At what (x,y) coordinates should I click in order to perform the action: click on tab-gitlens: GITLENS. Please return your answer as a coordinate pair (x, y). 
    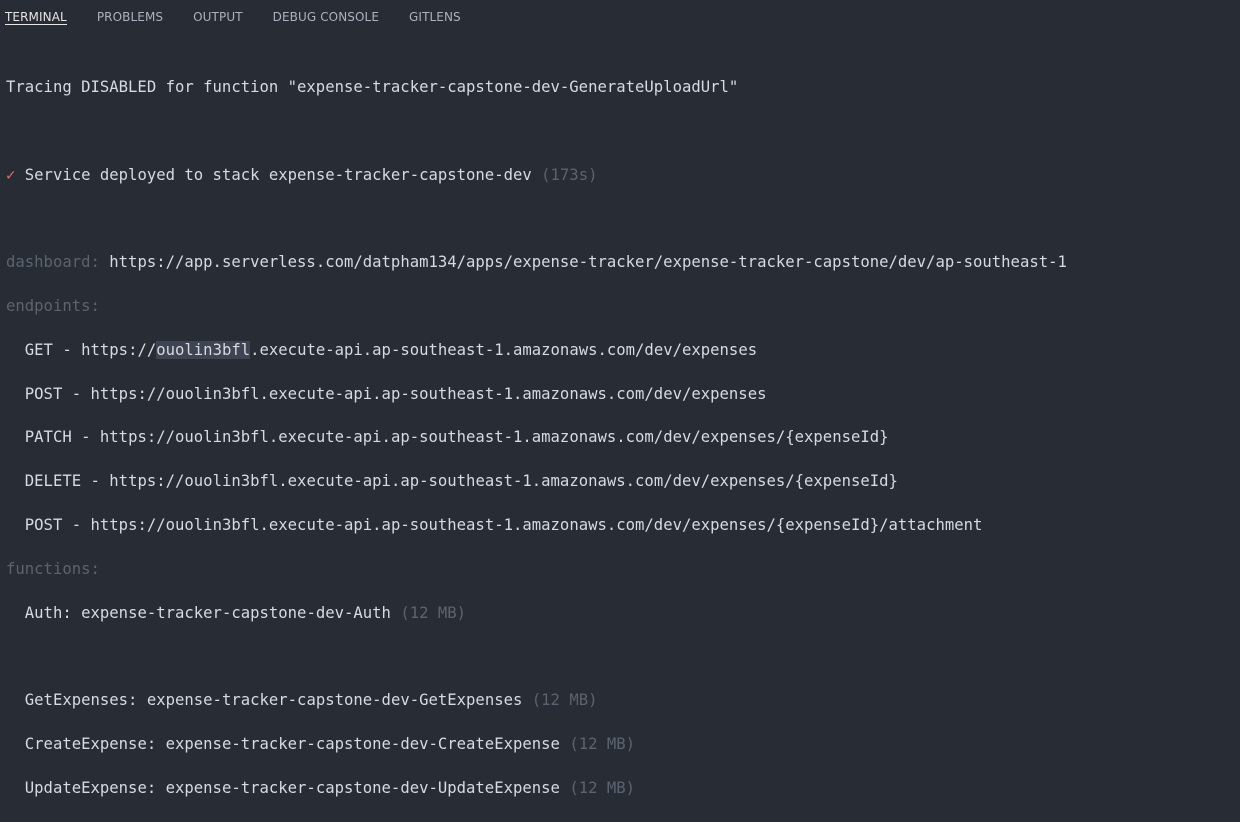
    Looking at the image, I should click on (435, 12).